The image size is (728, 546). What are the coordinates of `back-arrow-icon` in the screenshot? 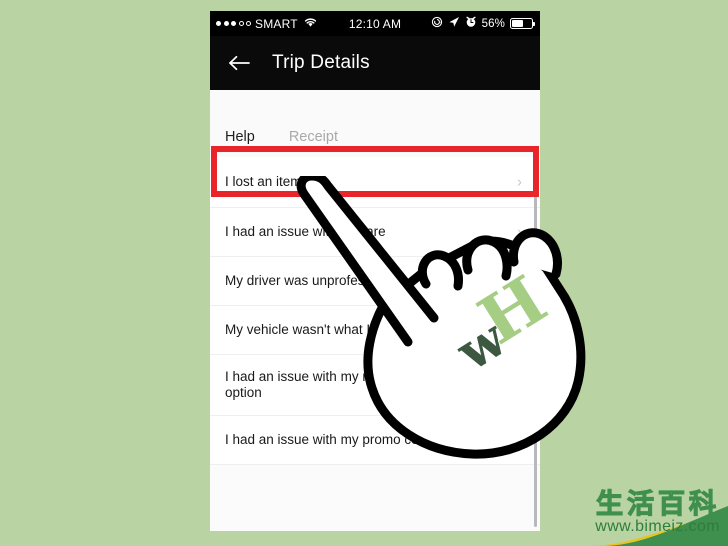 It's located at (239, 63).